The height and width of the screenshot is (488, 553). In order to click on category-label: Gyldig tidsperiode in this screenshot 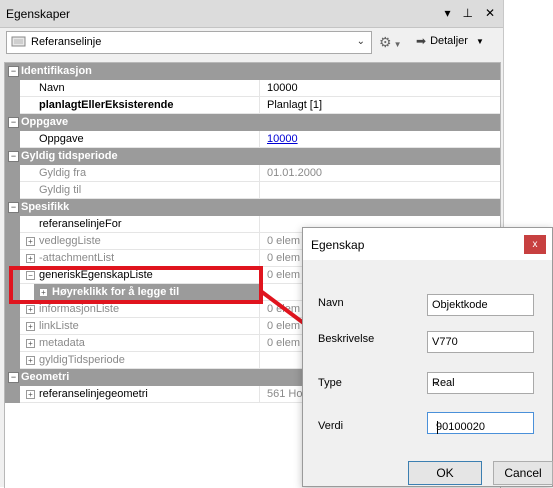, I will do `click(69, 156)`.